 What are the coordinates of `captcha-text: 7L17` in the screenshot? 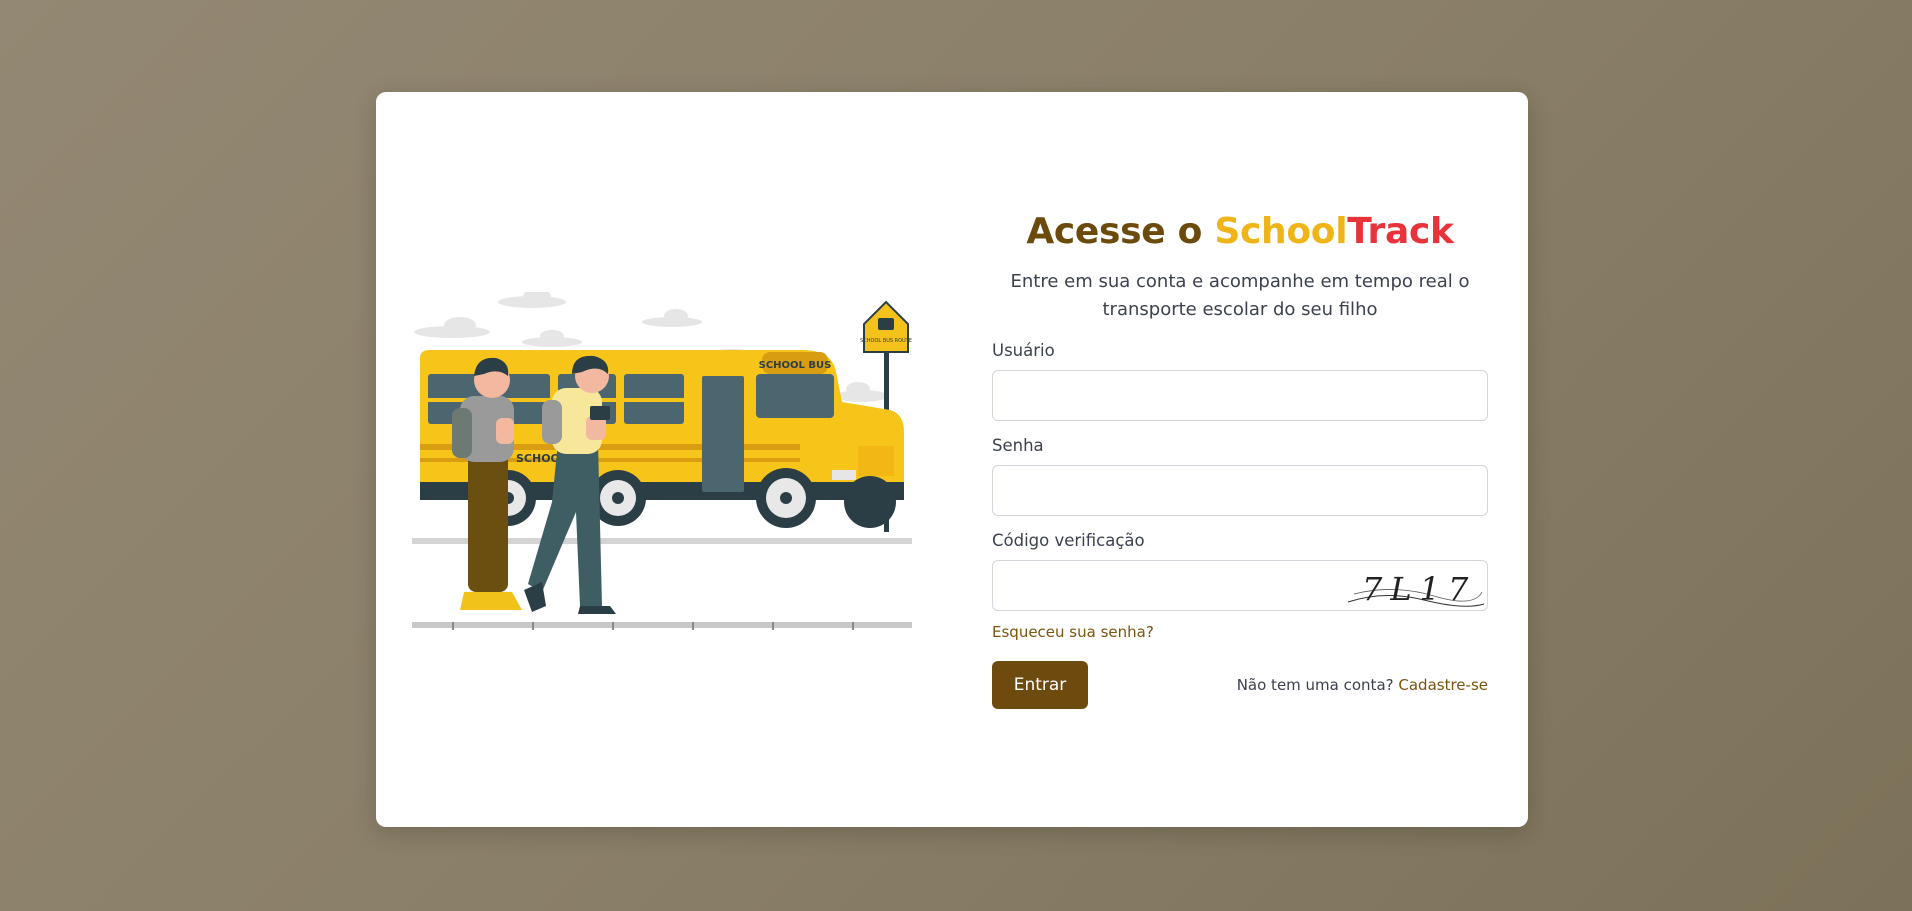 It's located at (1419, 589).